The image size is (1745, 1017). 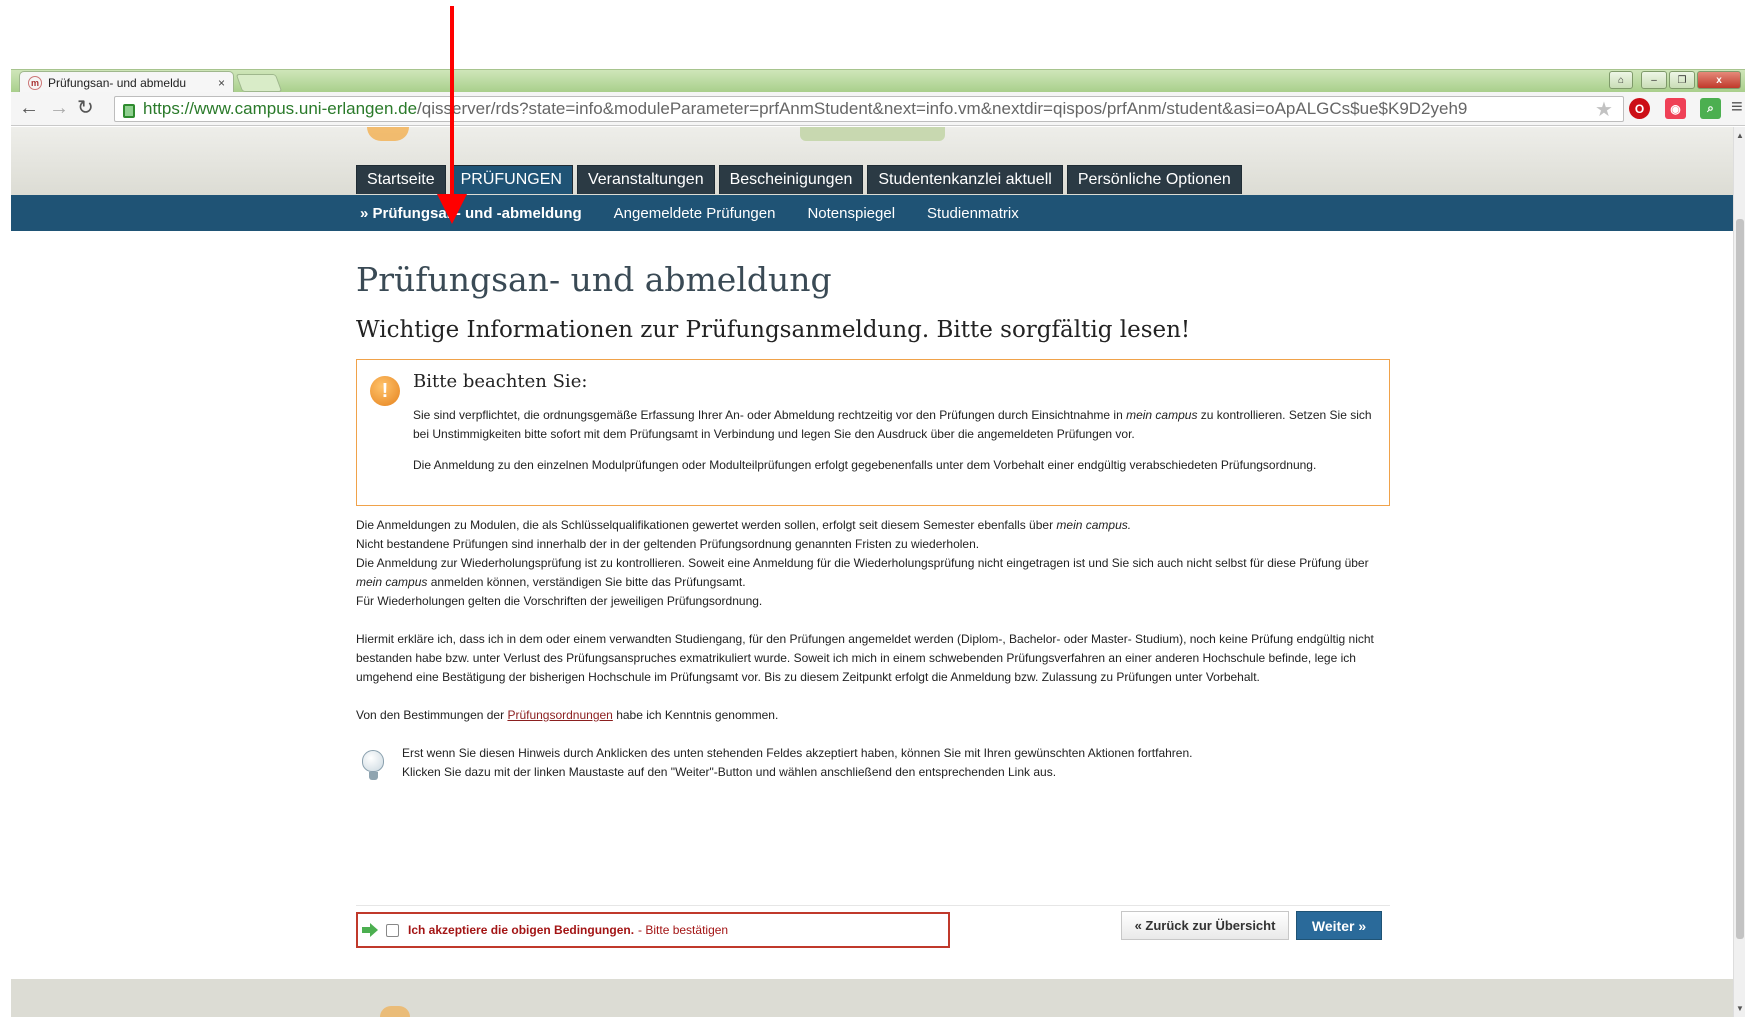 What do you see at coordinates (873, 905) in the screenshot?
I see `form-divider` at bounding box center [873, 905].